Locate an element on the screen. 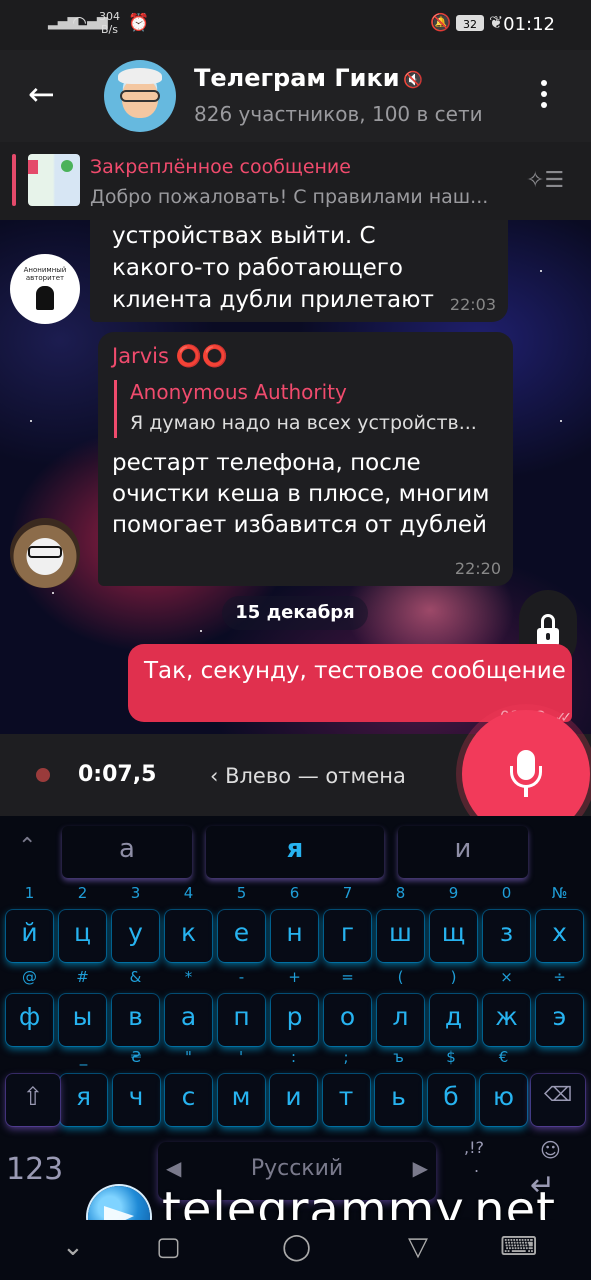  avatar is located at coordinates (45, 553).